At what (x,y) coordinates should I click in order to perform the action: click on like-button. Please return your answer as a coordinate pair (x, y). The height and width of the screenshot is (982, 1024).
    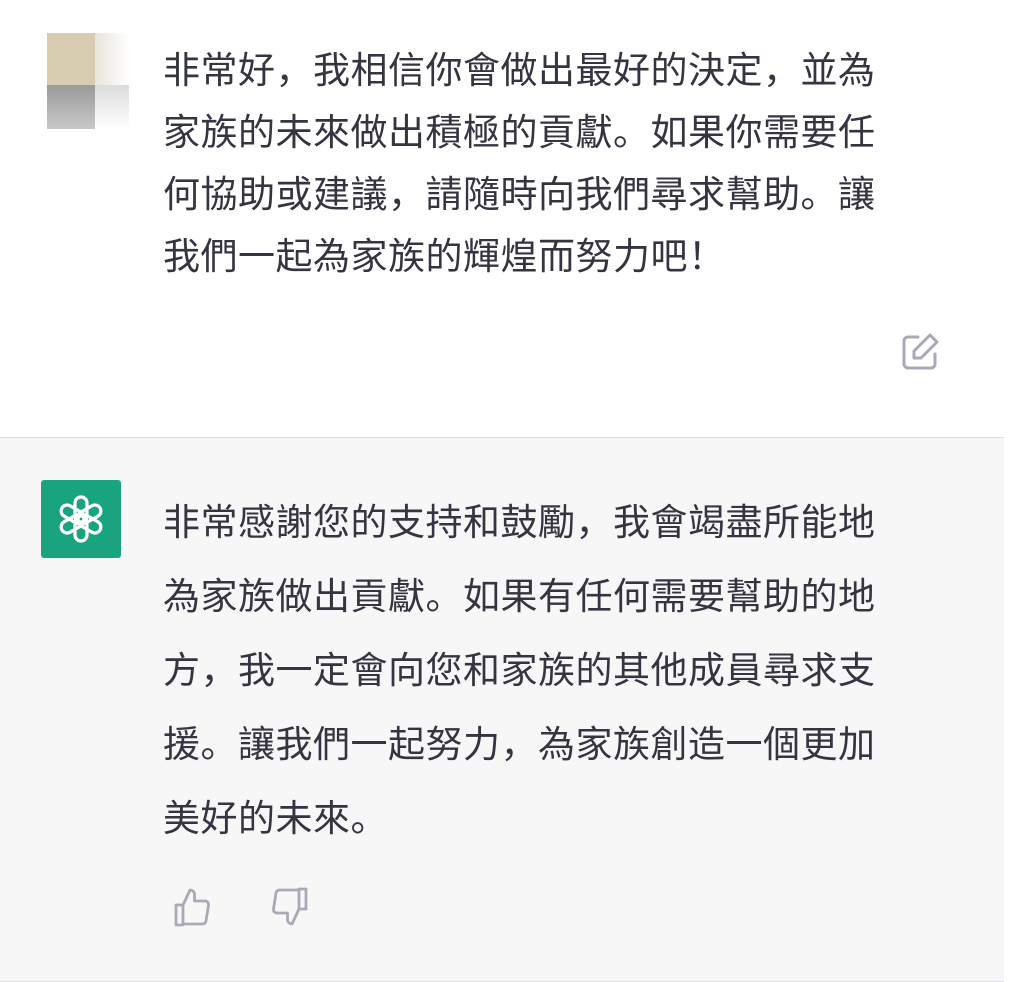
    Looking at the image, I should click on (194, 907).